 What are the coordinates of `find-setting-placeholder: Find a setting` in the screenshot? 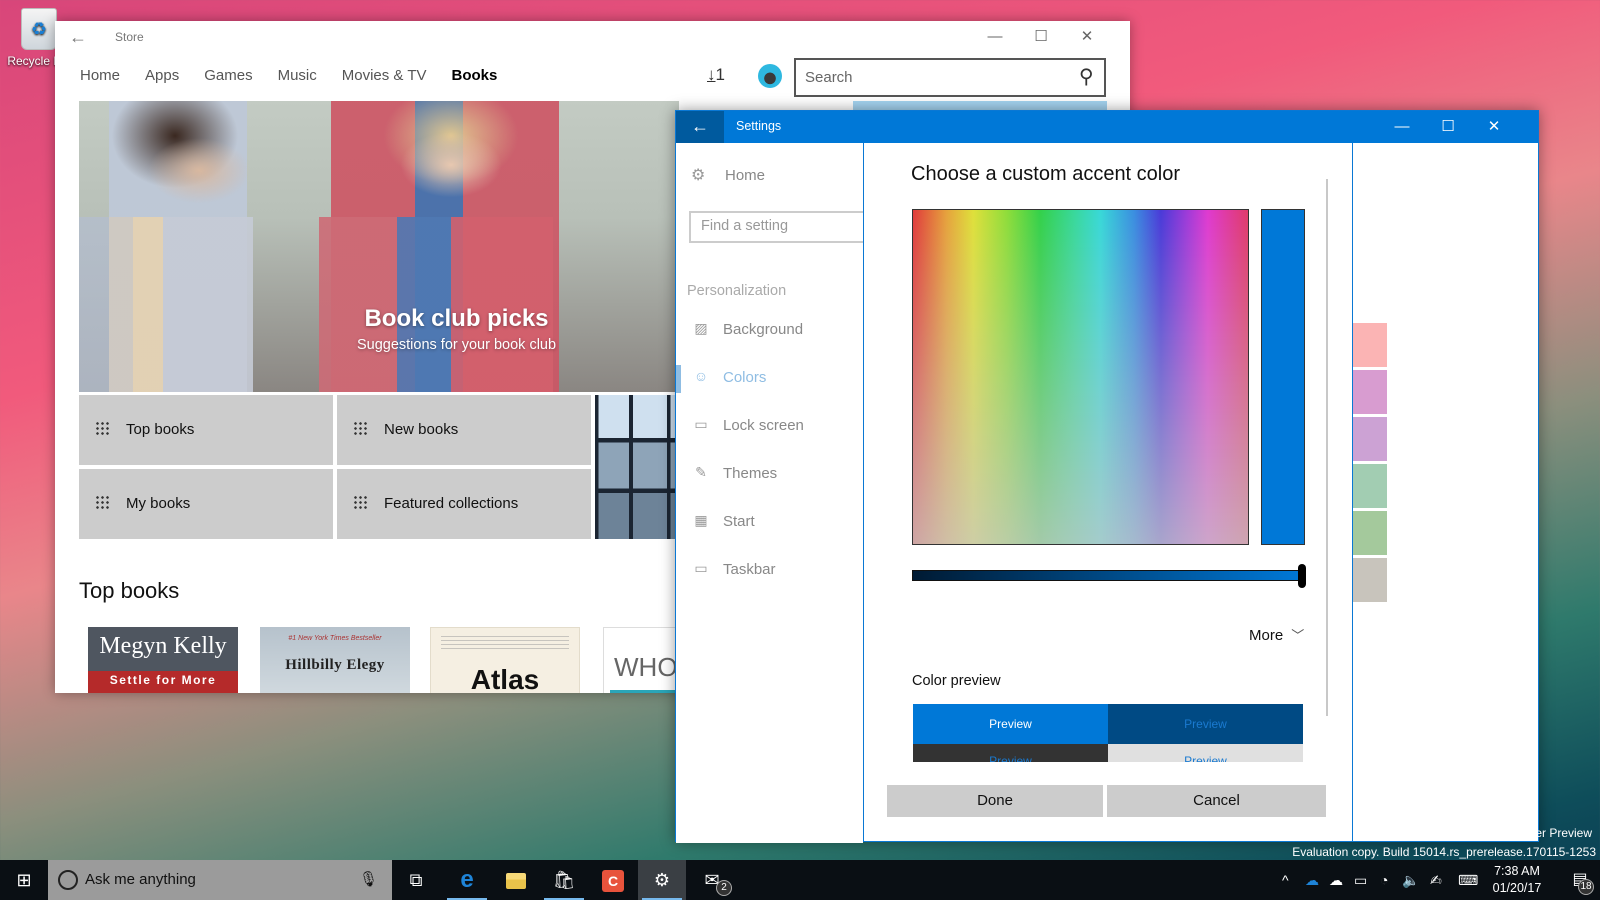 It's located at (745, 226).